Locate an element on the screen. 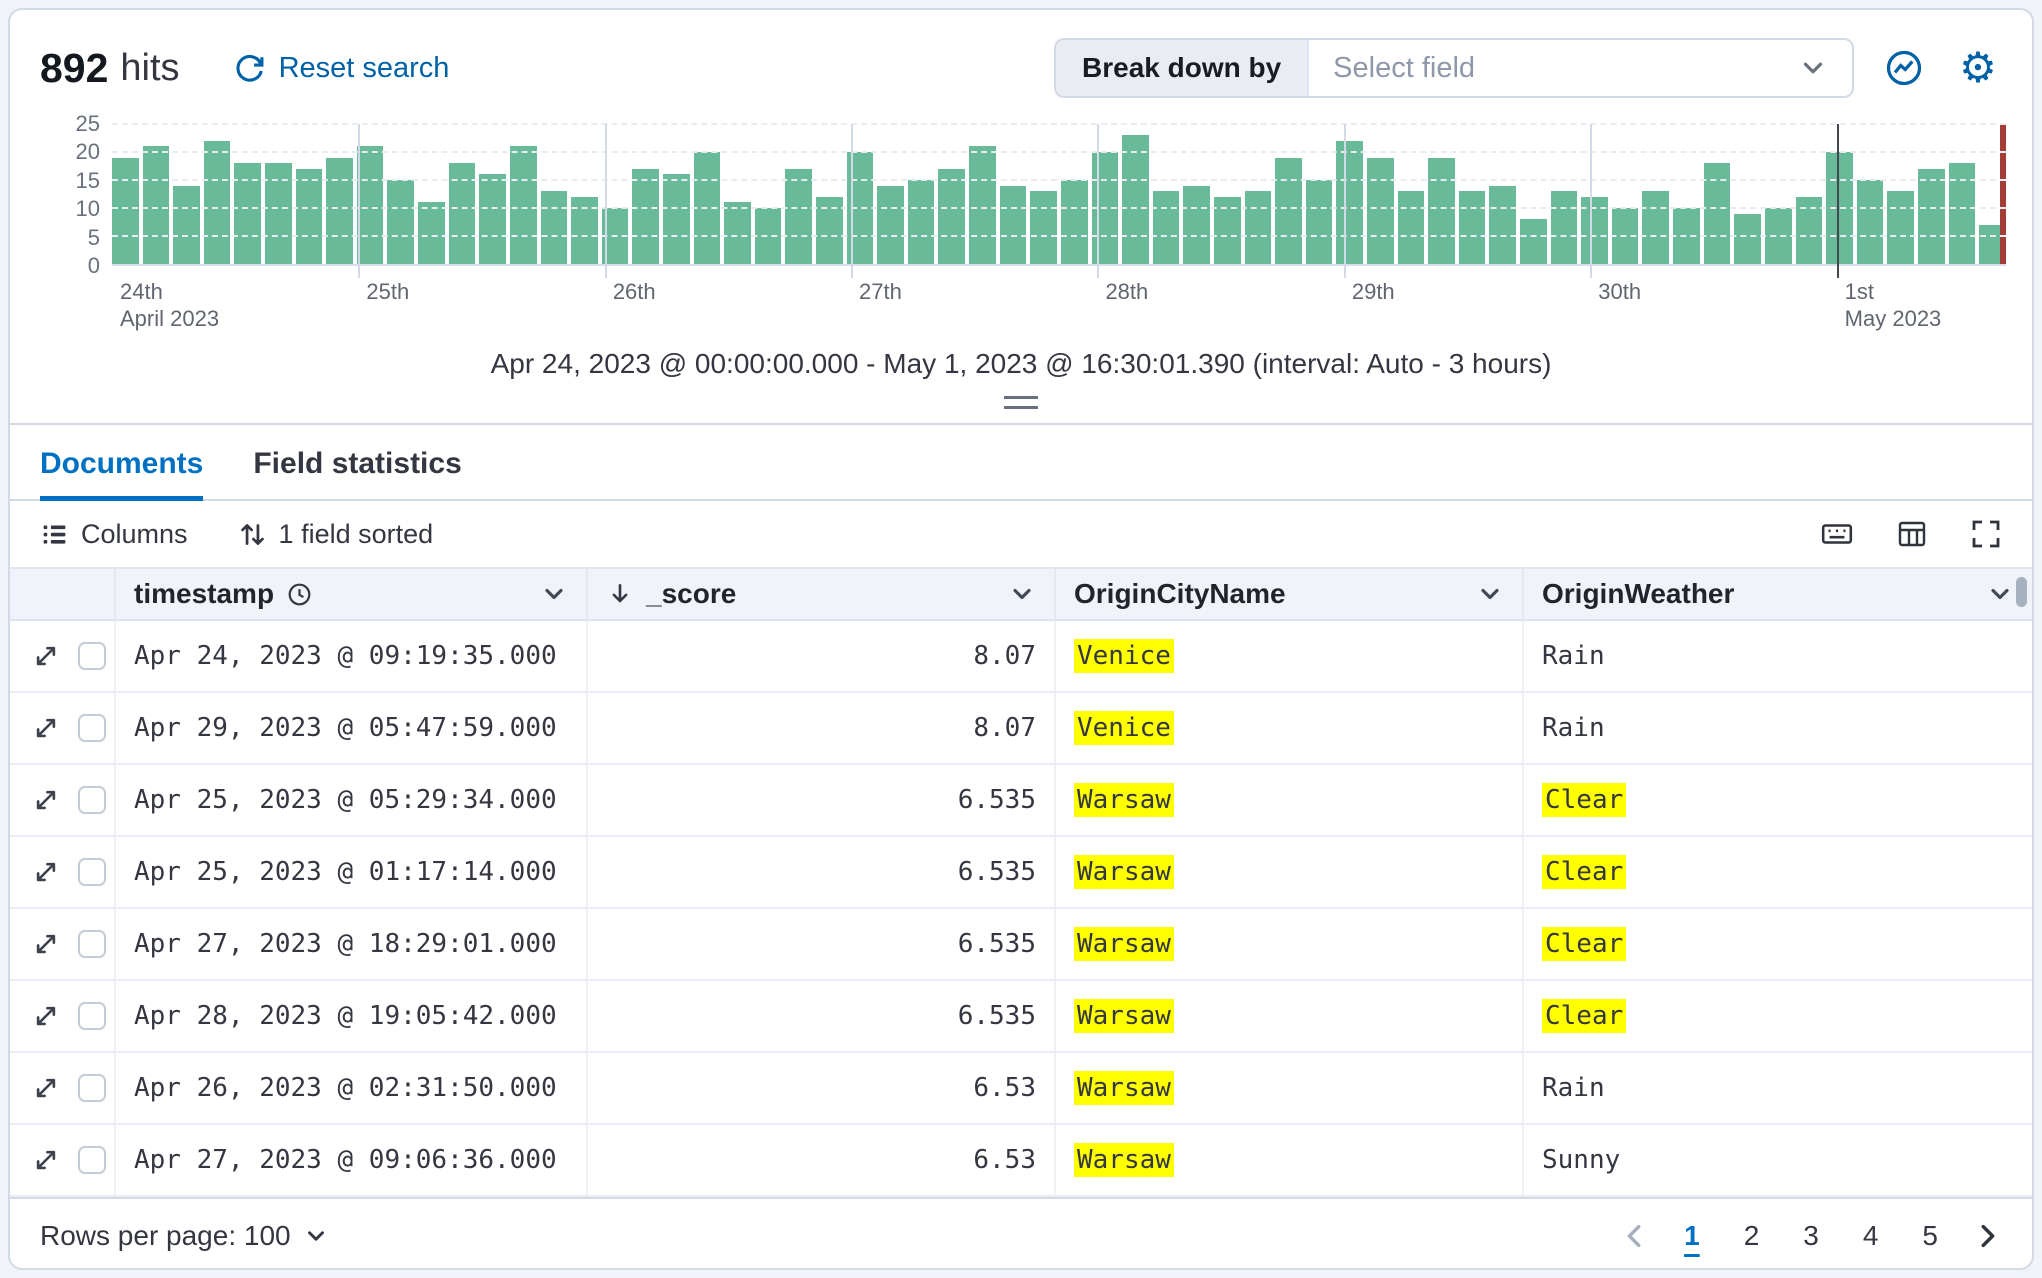 The height and width of the screenshot is (1278, 2042). pagination-page-4: 4 is located at coordinates (1871, 1236).